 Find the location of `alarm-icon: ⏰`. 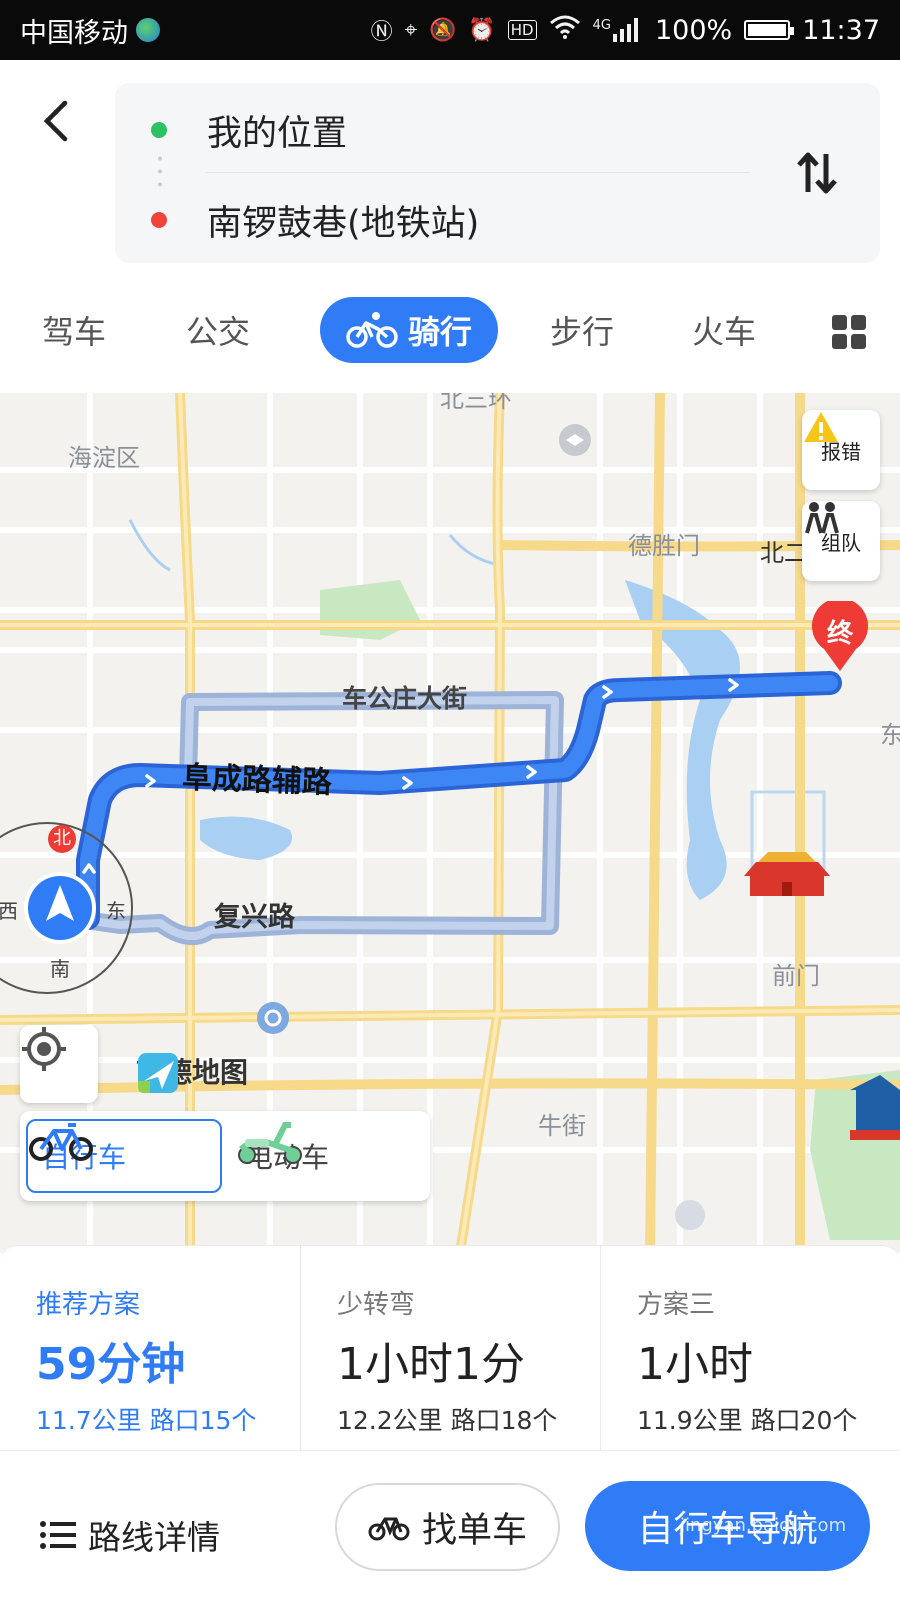

alarm-icon: ⏰ is located at coordinates (482, 30).